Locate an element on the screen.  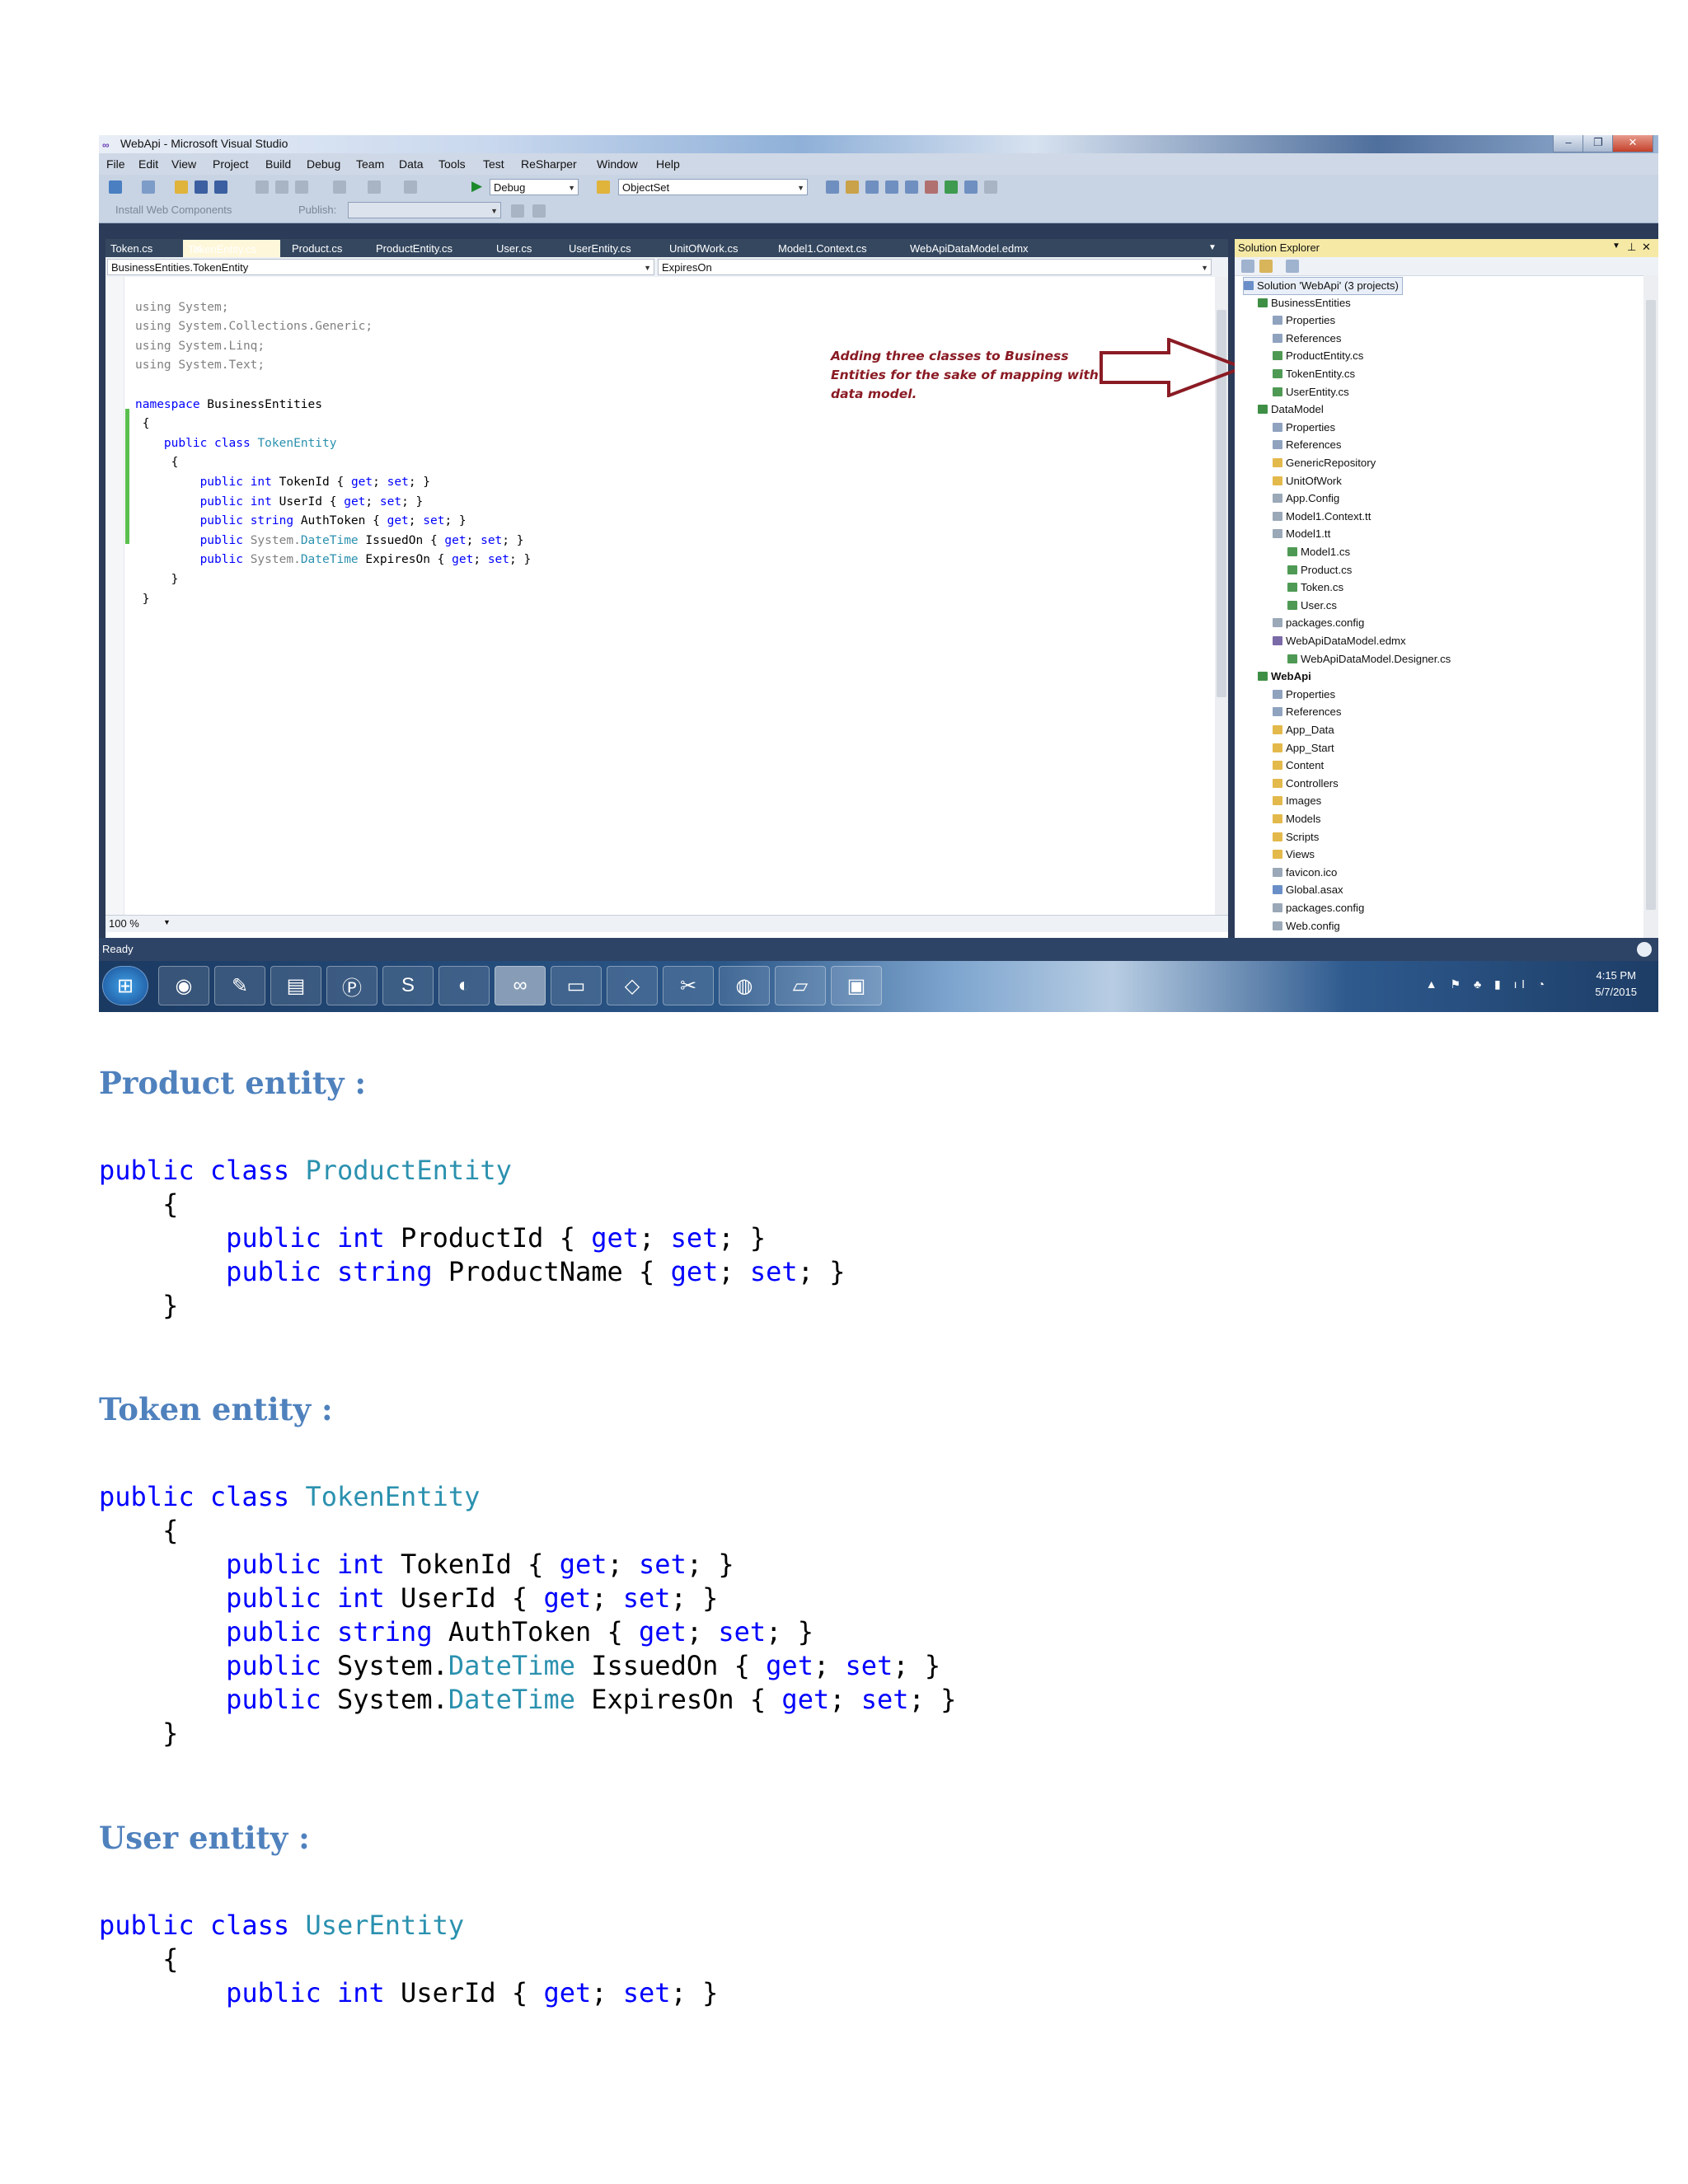
pin-icon: ⊥ is located at coordinates (1632, 247).